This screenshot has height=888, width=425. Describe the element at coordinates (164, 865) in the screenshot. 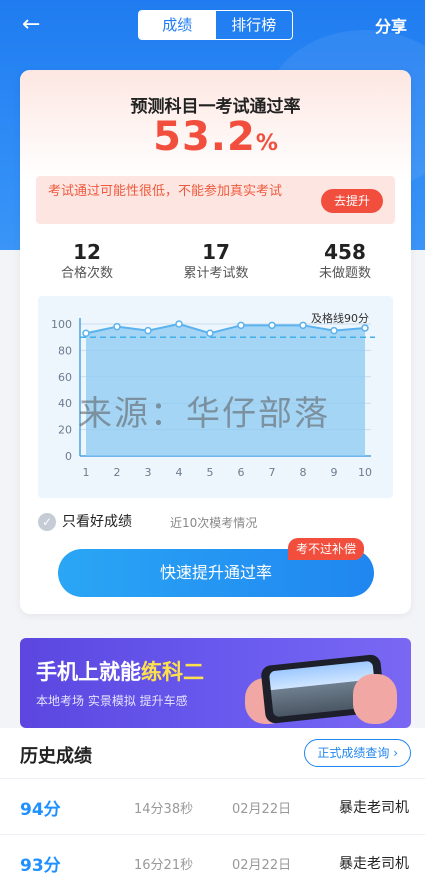

I see `history-duration: 16分21秒` at that location.